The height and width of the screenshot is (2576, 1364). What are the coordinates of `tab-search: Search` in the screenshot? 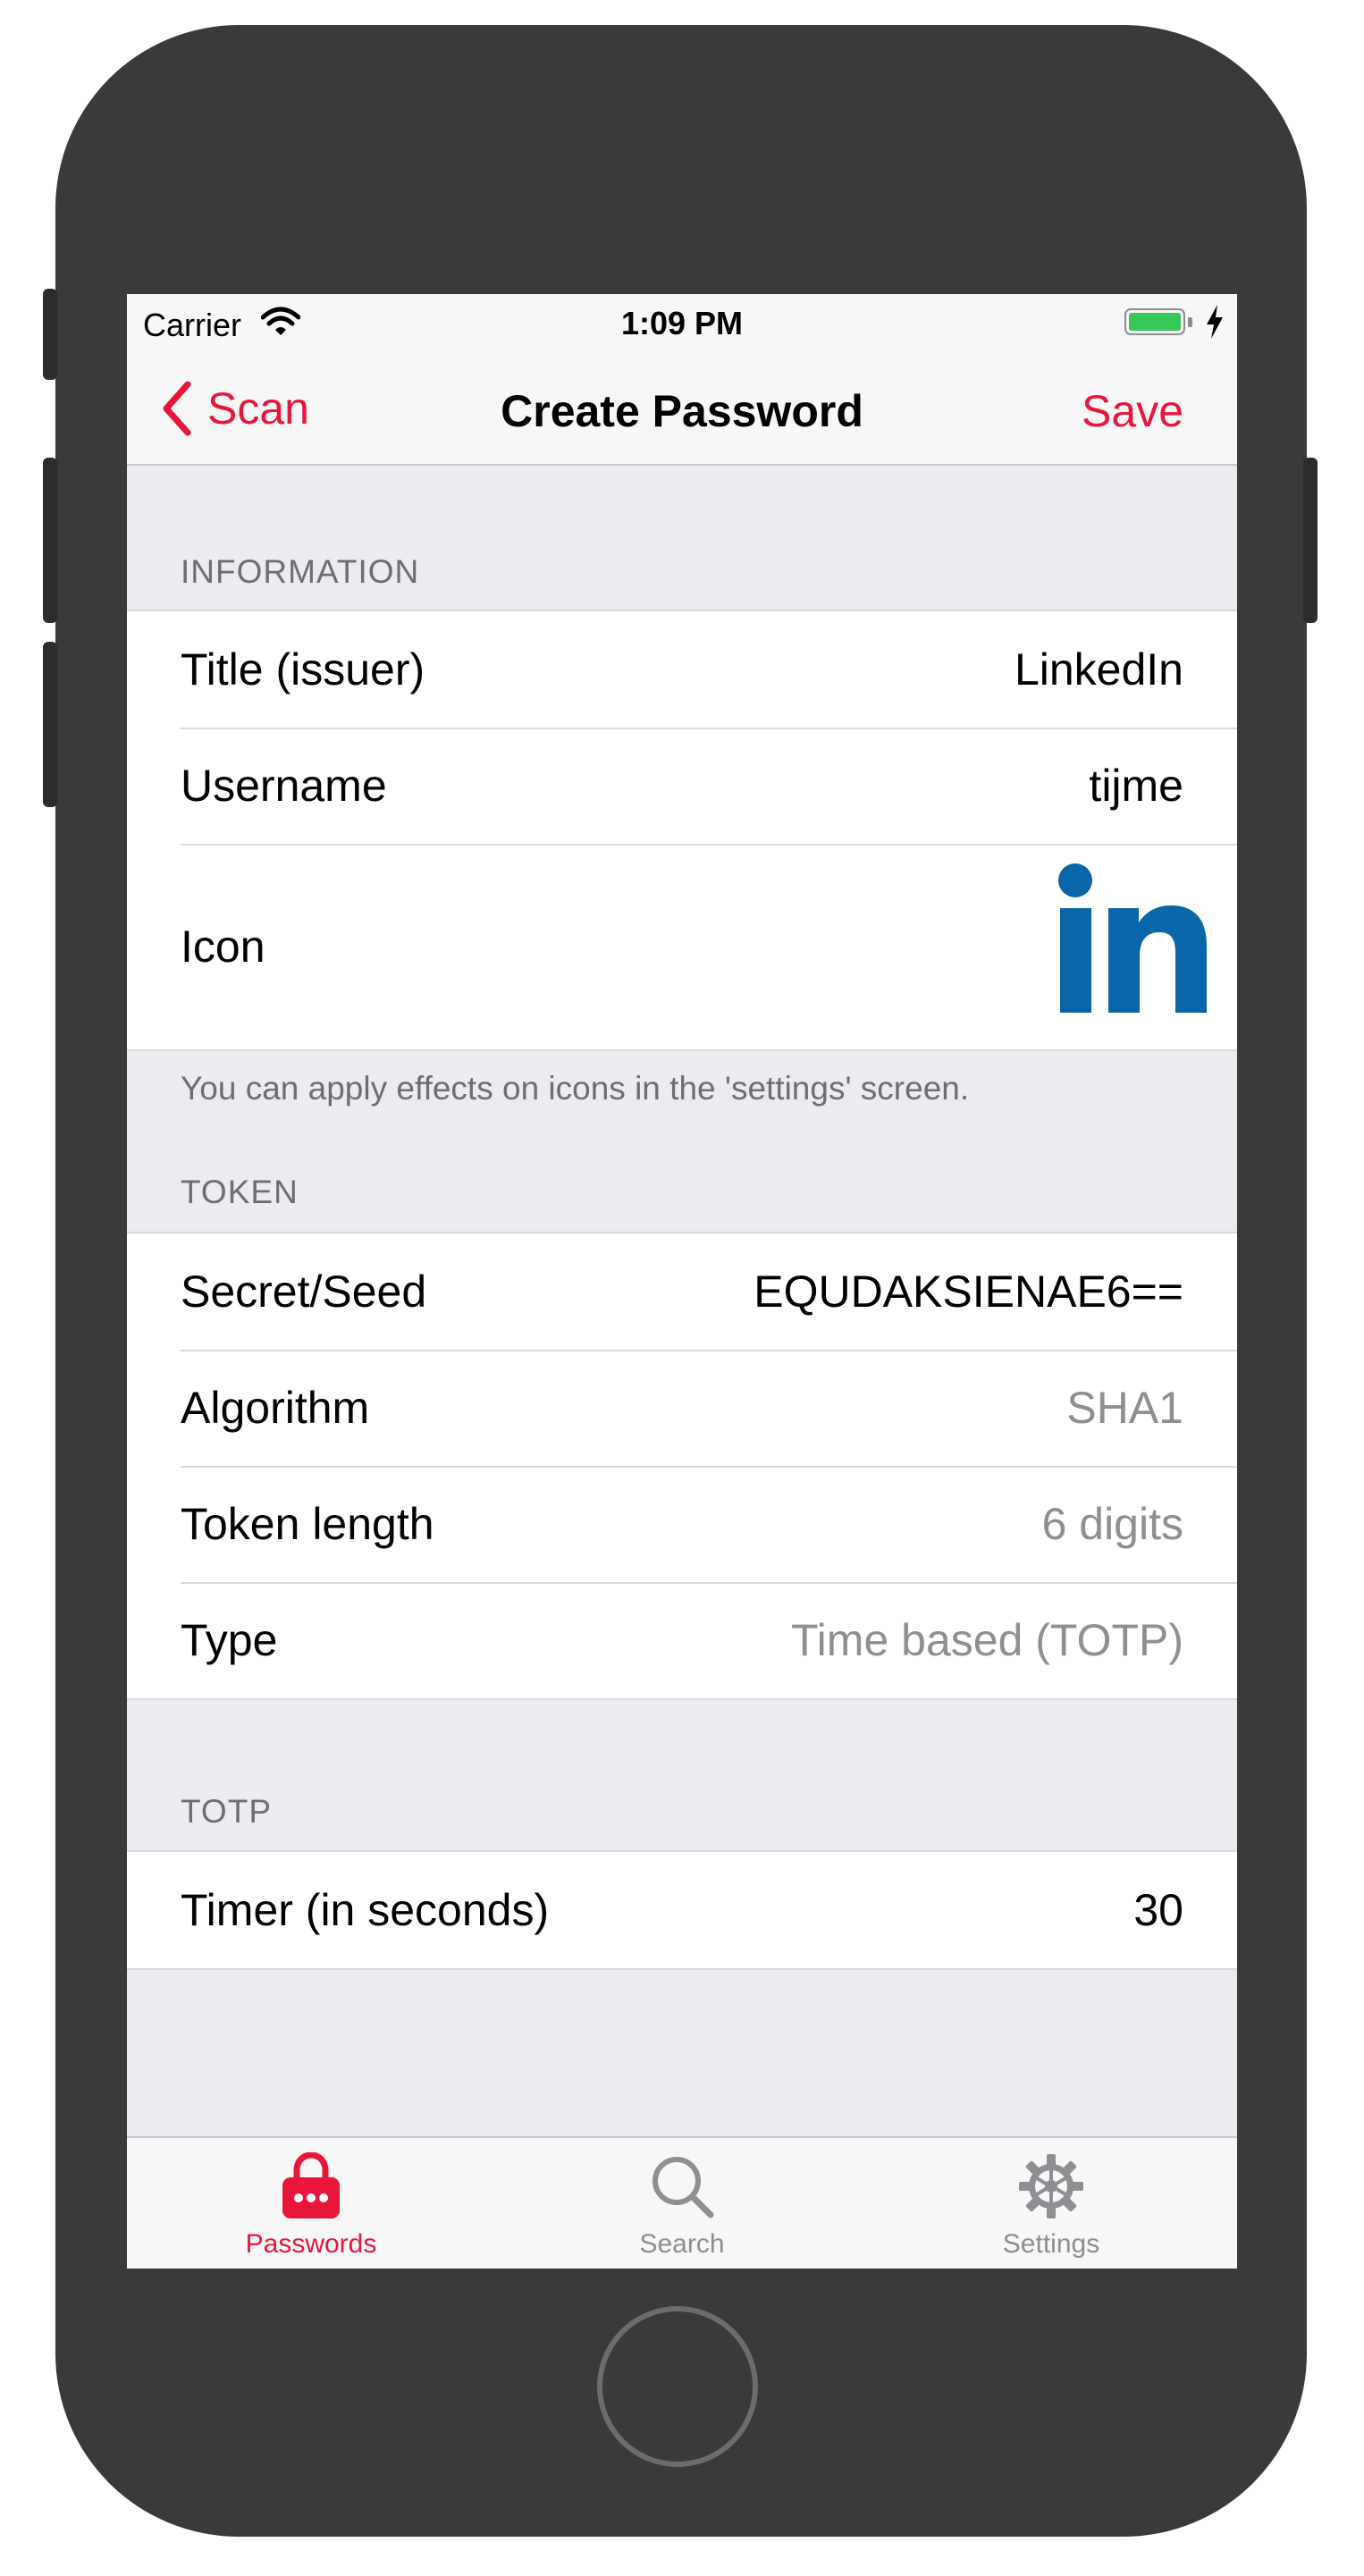 It's located at (682, 2204).